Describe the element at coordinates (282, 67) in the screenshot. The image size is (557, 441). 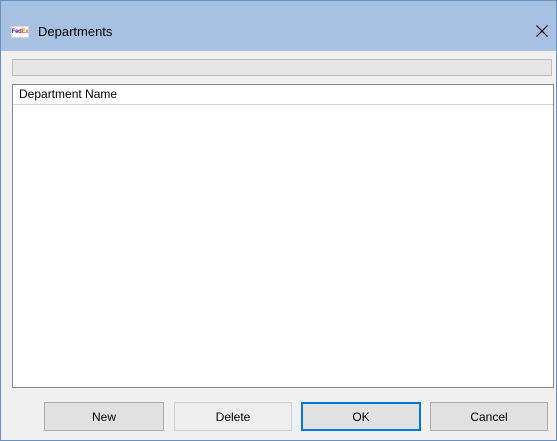
I see `progress-bar` at that location.